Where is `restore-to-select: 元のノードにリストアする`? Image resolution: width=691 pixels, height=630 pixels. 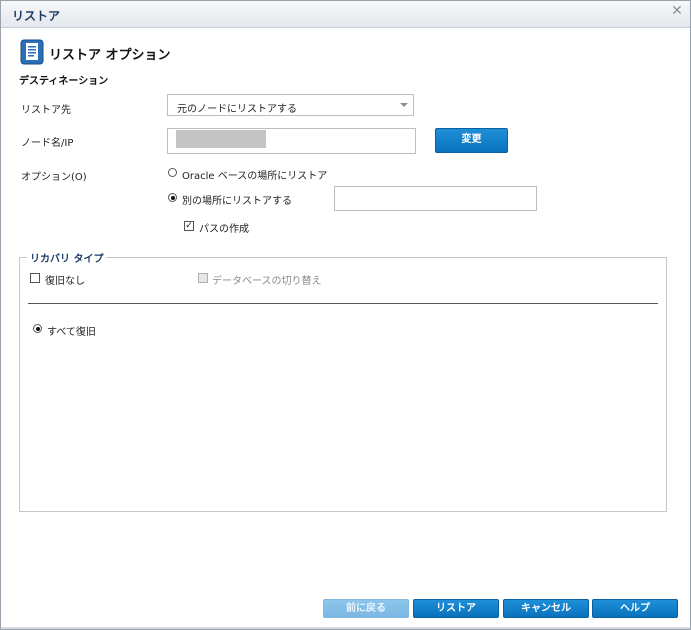 restore-to-select: 元のノードにリストアする is located at coordinates (290, 105).